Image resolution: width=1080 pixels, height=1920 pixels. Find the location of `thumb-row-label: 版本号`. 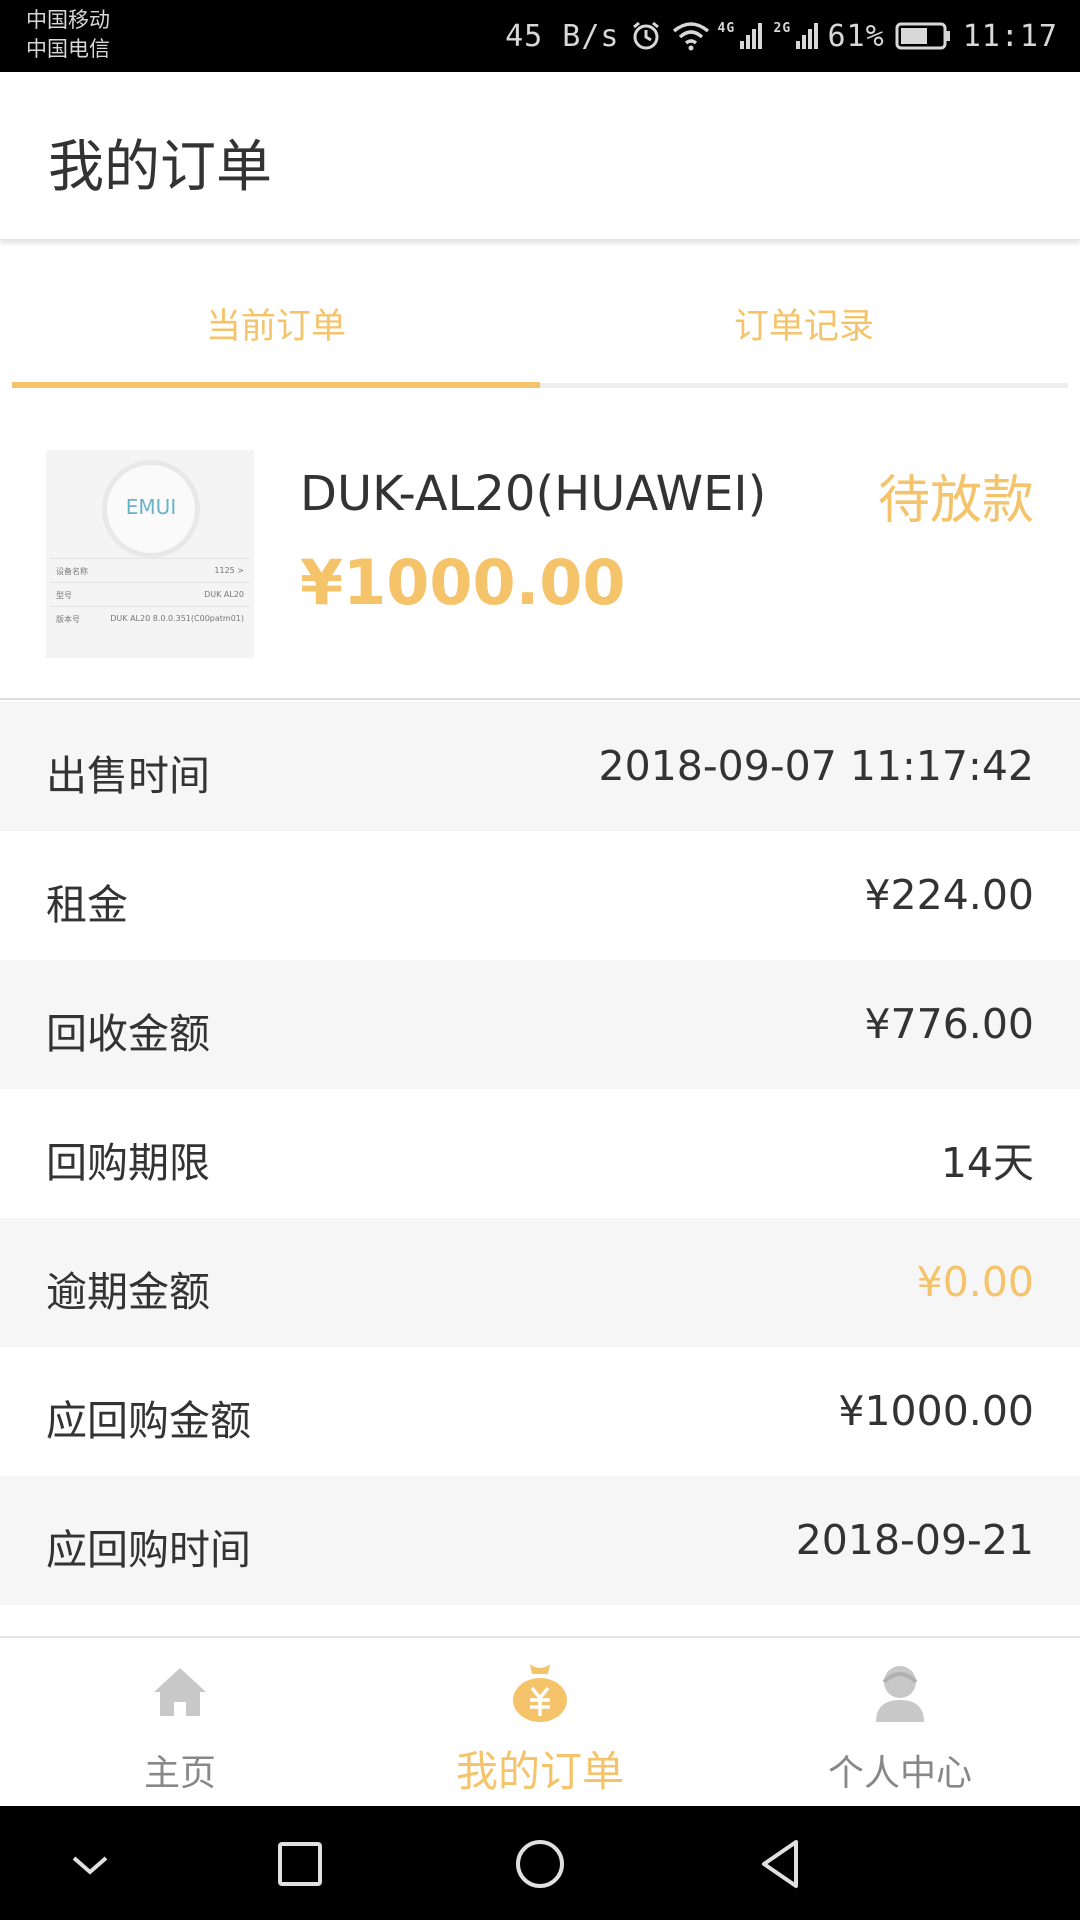

thumb-row-label: 版本号 is located at coordinates (68, 619).